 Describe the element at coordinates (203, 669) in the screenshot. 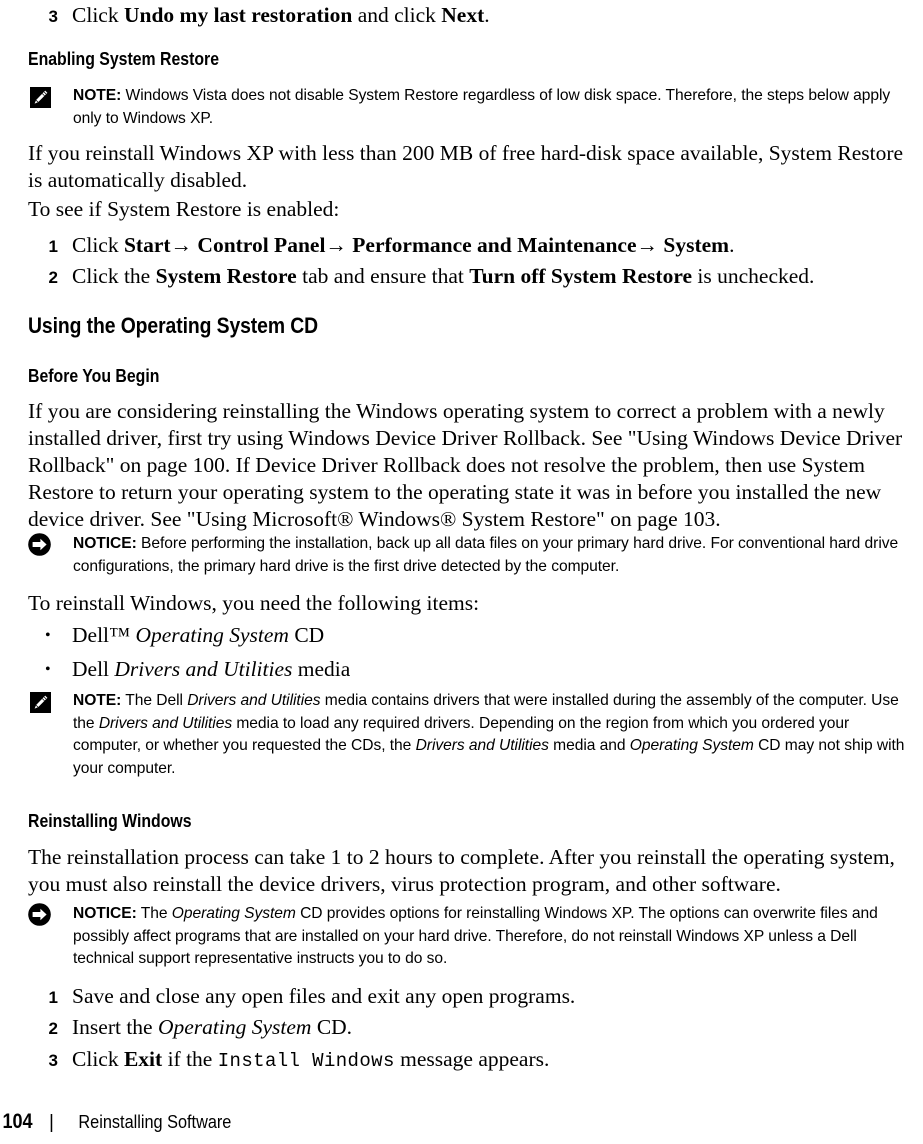

I see `bullet-italic-drivers: Drivers and Utilities` at that location.